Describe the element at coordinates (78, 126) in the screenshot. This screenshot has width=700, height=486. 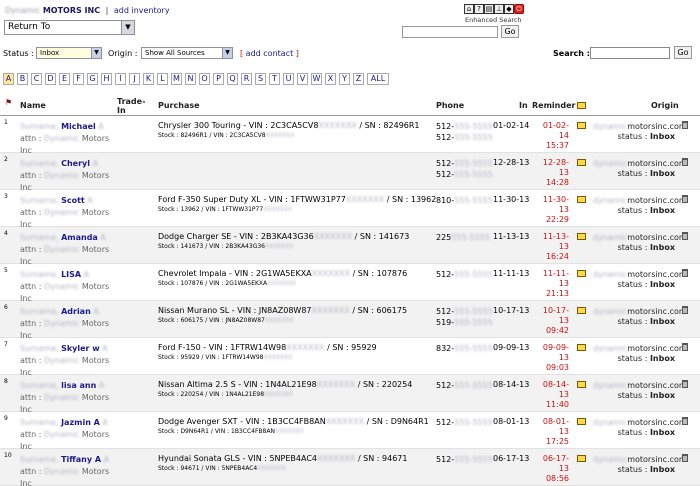
I see `contact-first-name: Michael` at that location.